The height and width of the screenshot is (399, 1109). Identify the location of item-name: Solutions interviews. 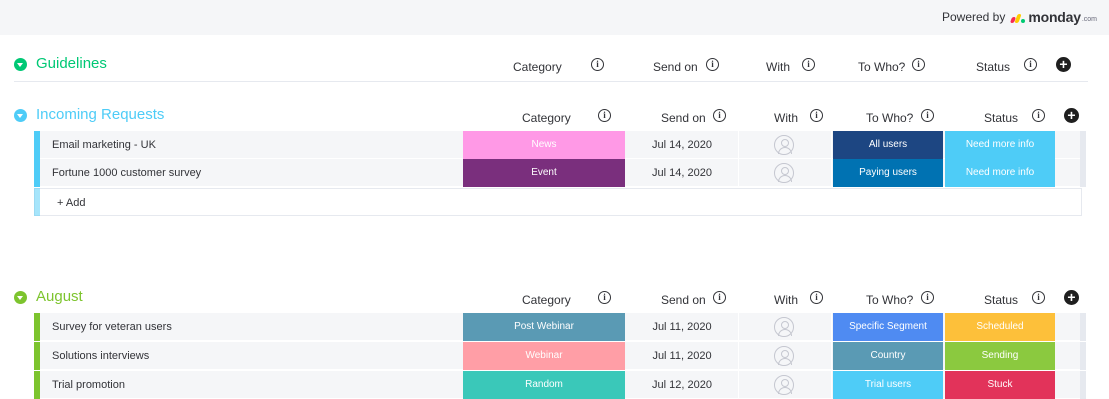
(100, 356).